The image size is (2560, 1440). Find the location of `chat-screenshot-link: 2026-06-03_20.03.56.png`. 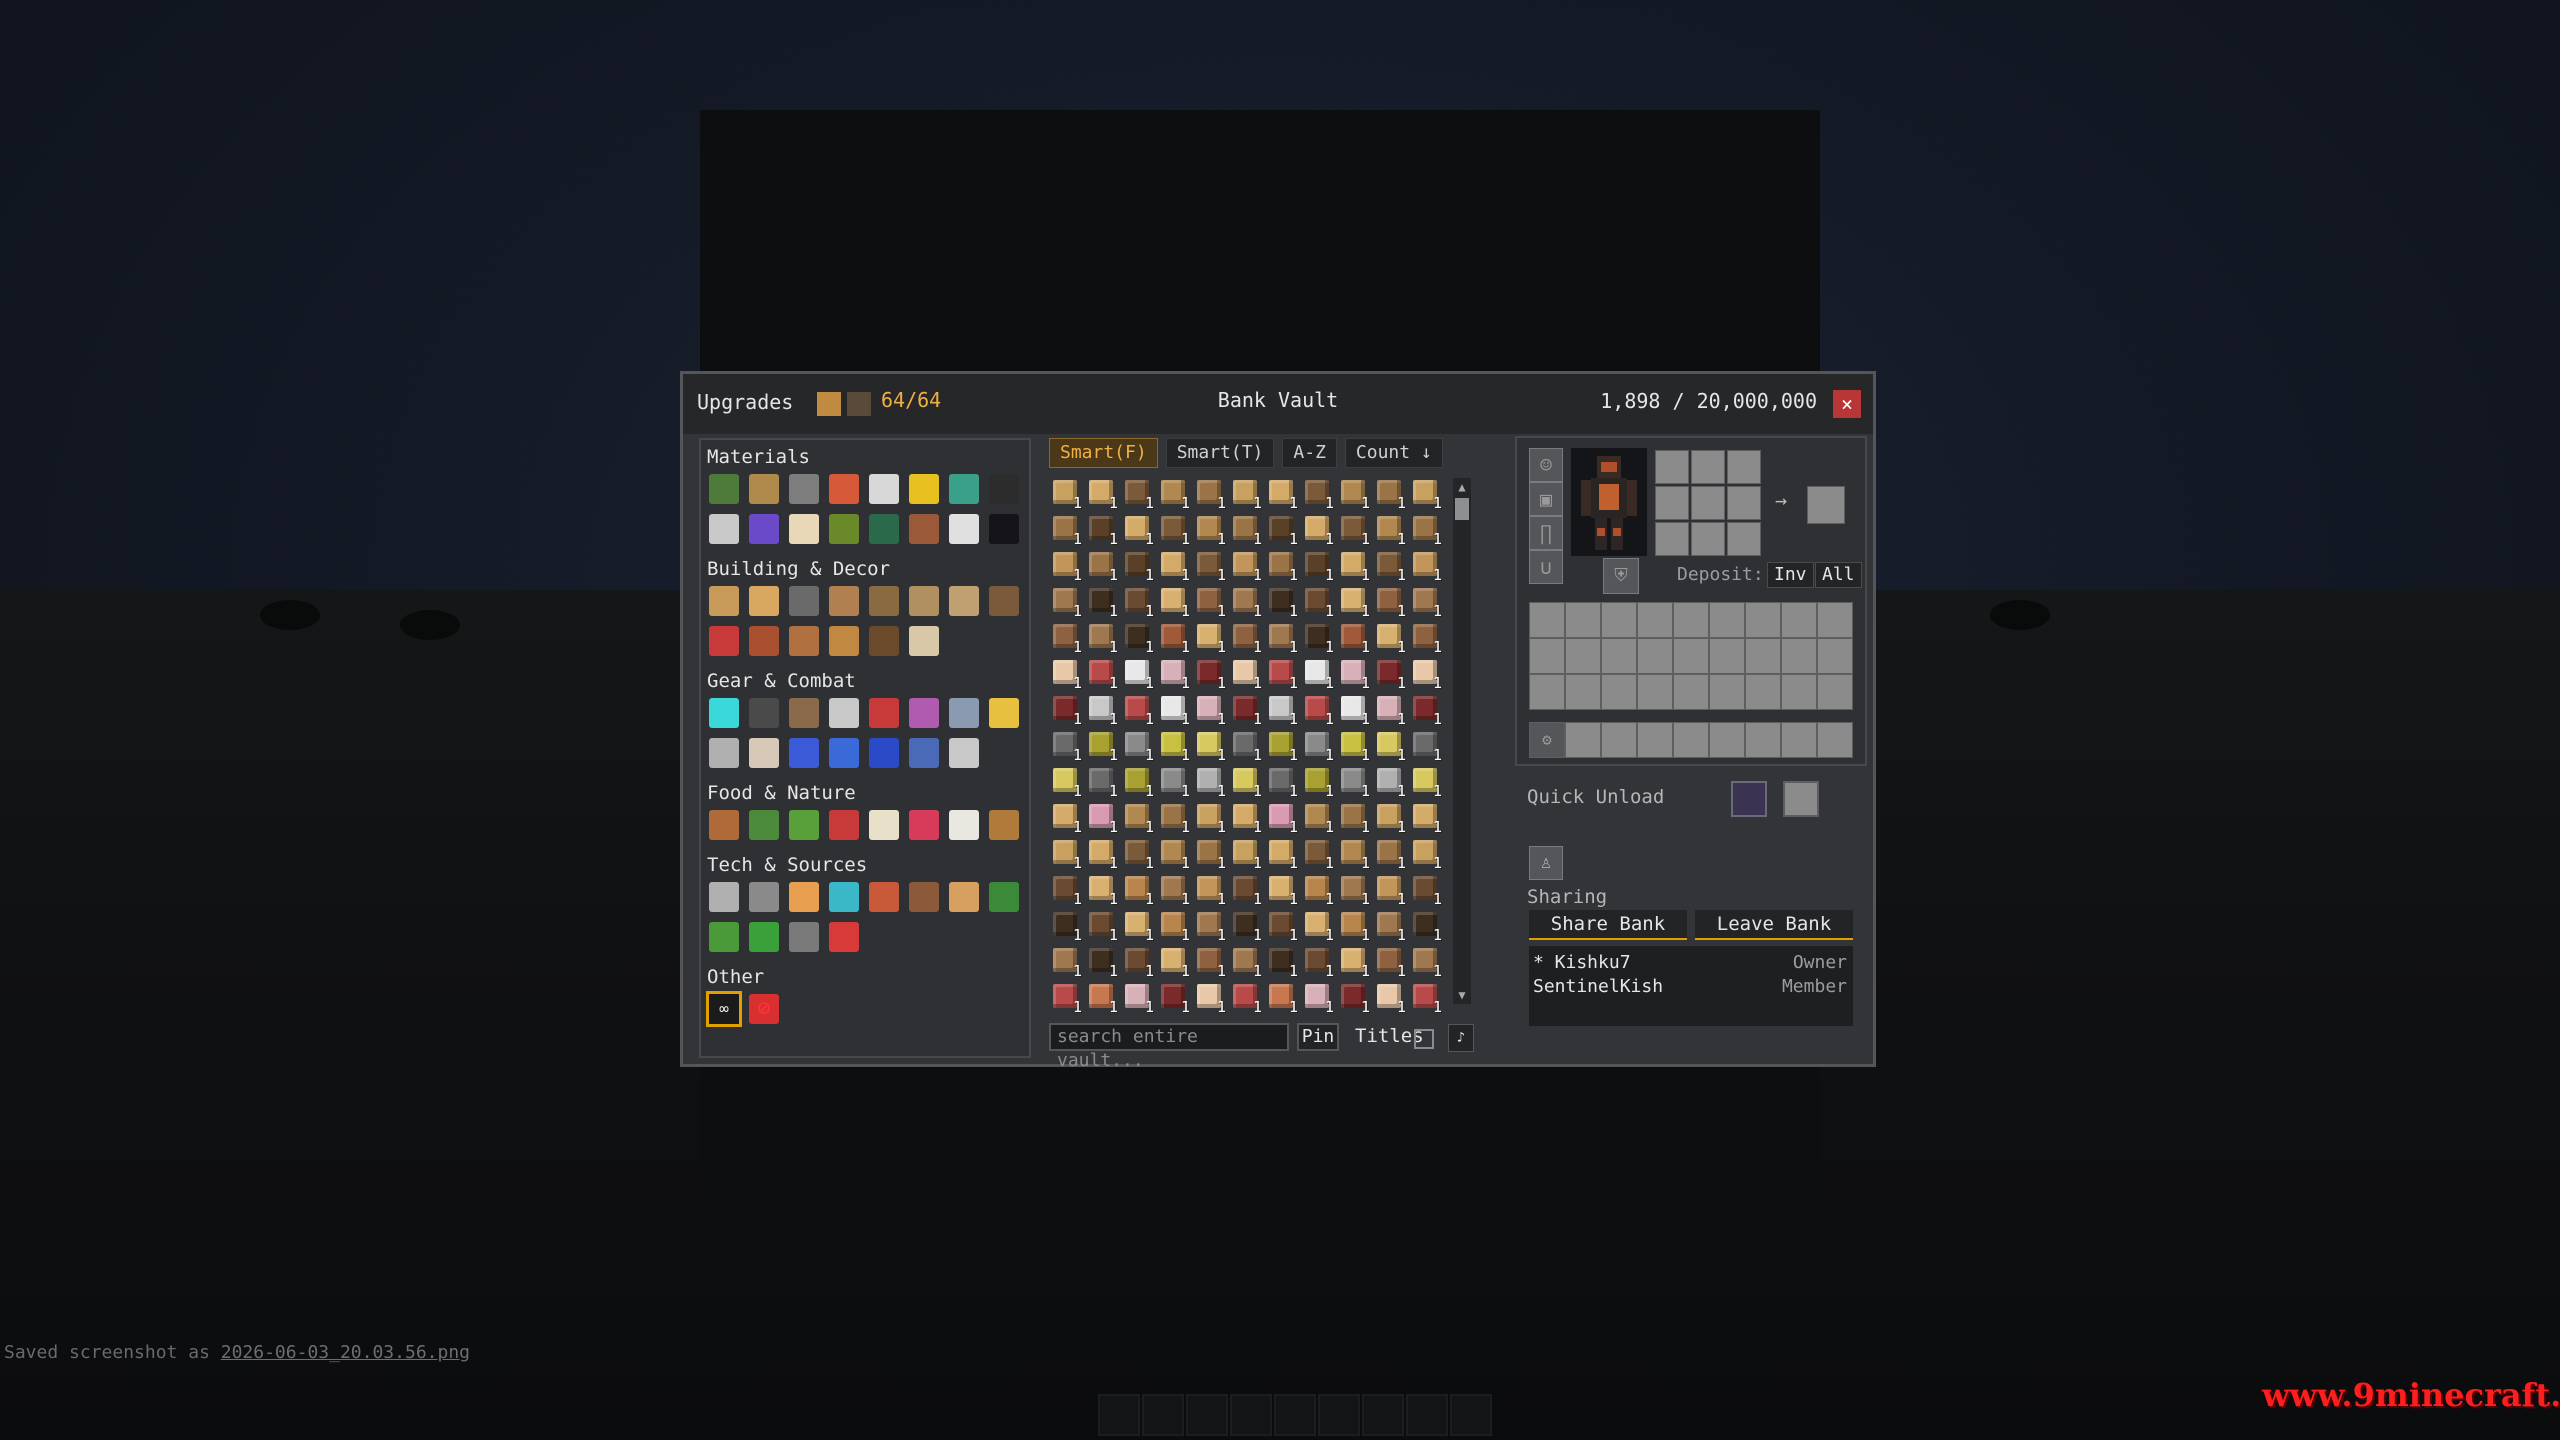

chat-screenshot-link: 2026-06-03_20.03.56.png is located at coordinates (345, 1352).